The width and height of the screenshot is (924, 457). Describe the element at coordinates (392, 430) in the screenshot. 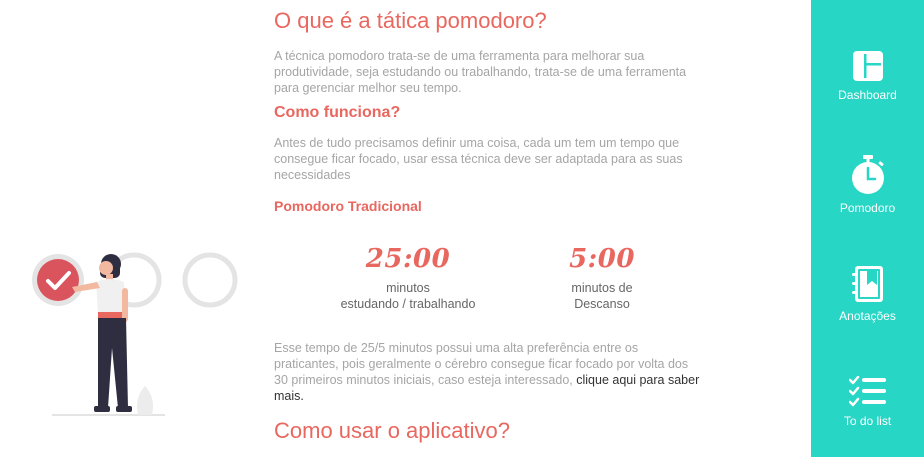

I see `usage-heading: Como usar o aplicativo?` at that location.